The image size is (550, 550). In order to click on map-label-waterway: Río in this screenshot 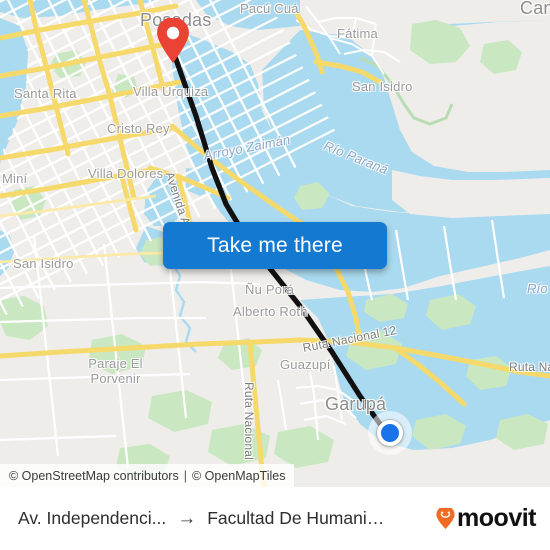, I will do `click(537, 288)`.